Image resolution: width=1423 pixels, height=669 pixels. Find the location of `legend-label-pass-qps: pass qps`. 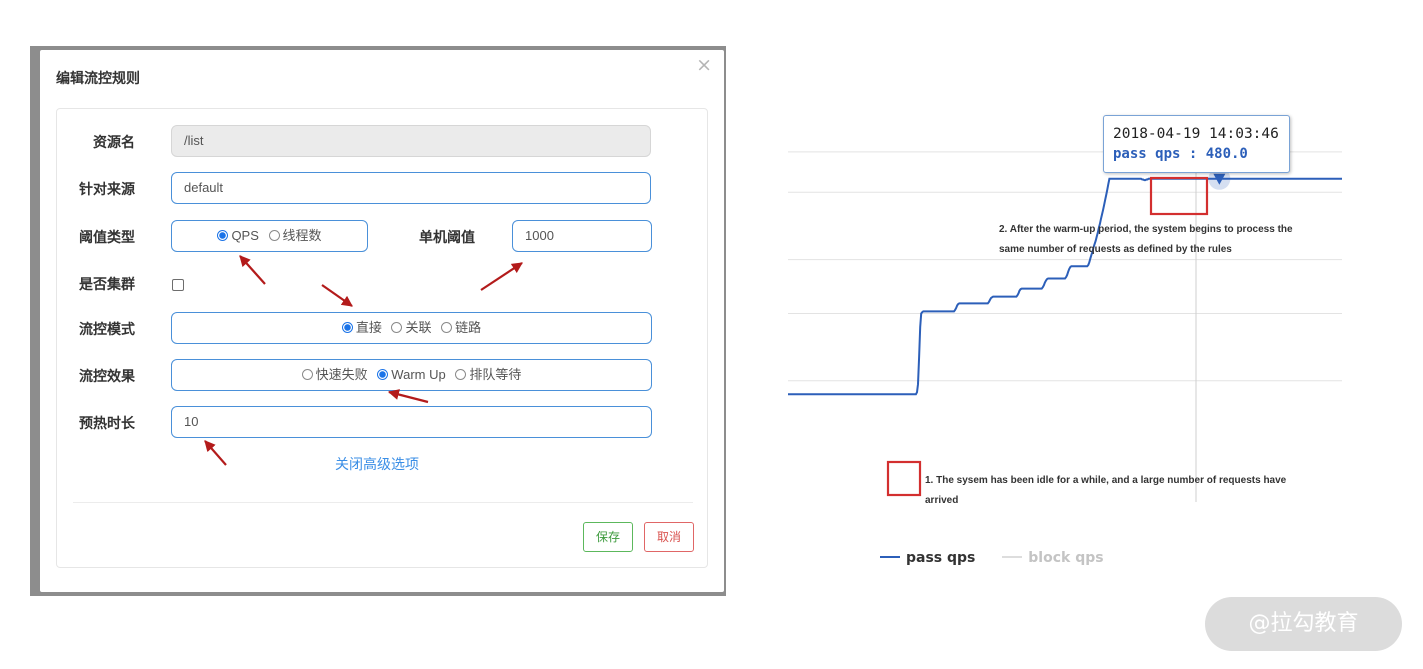

legend-label-pass-qps: pass qps is located at coordinates (941, 558).